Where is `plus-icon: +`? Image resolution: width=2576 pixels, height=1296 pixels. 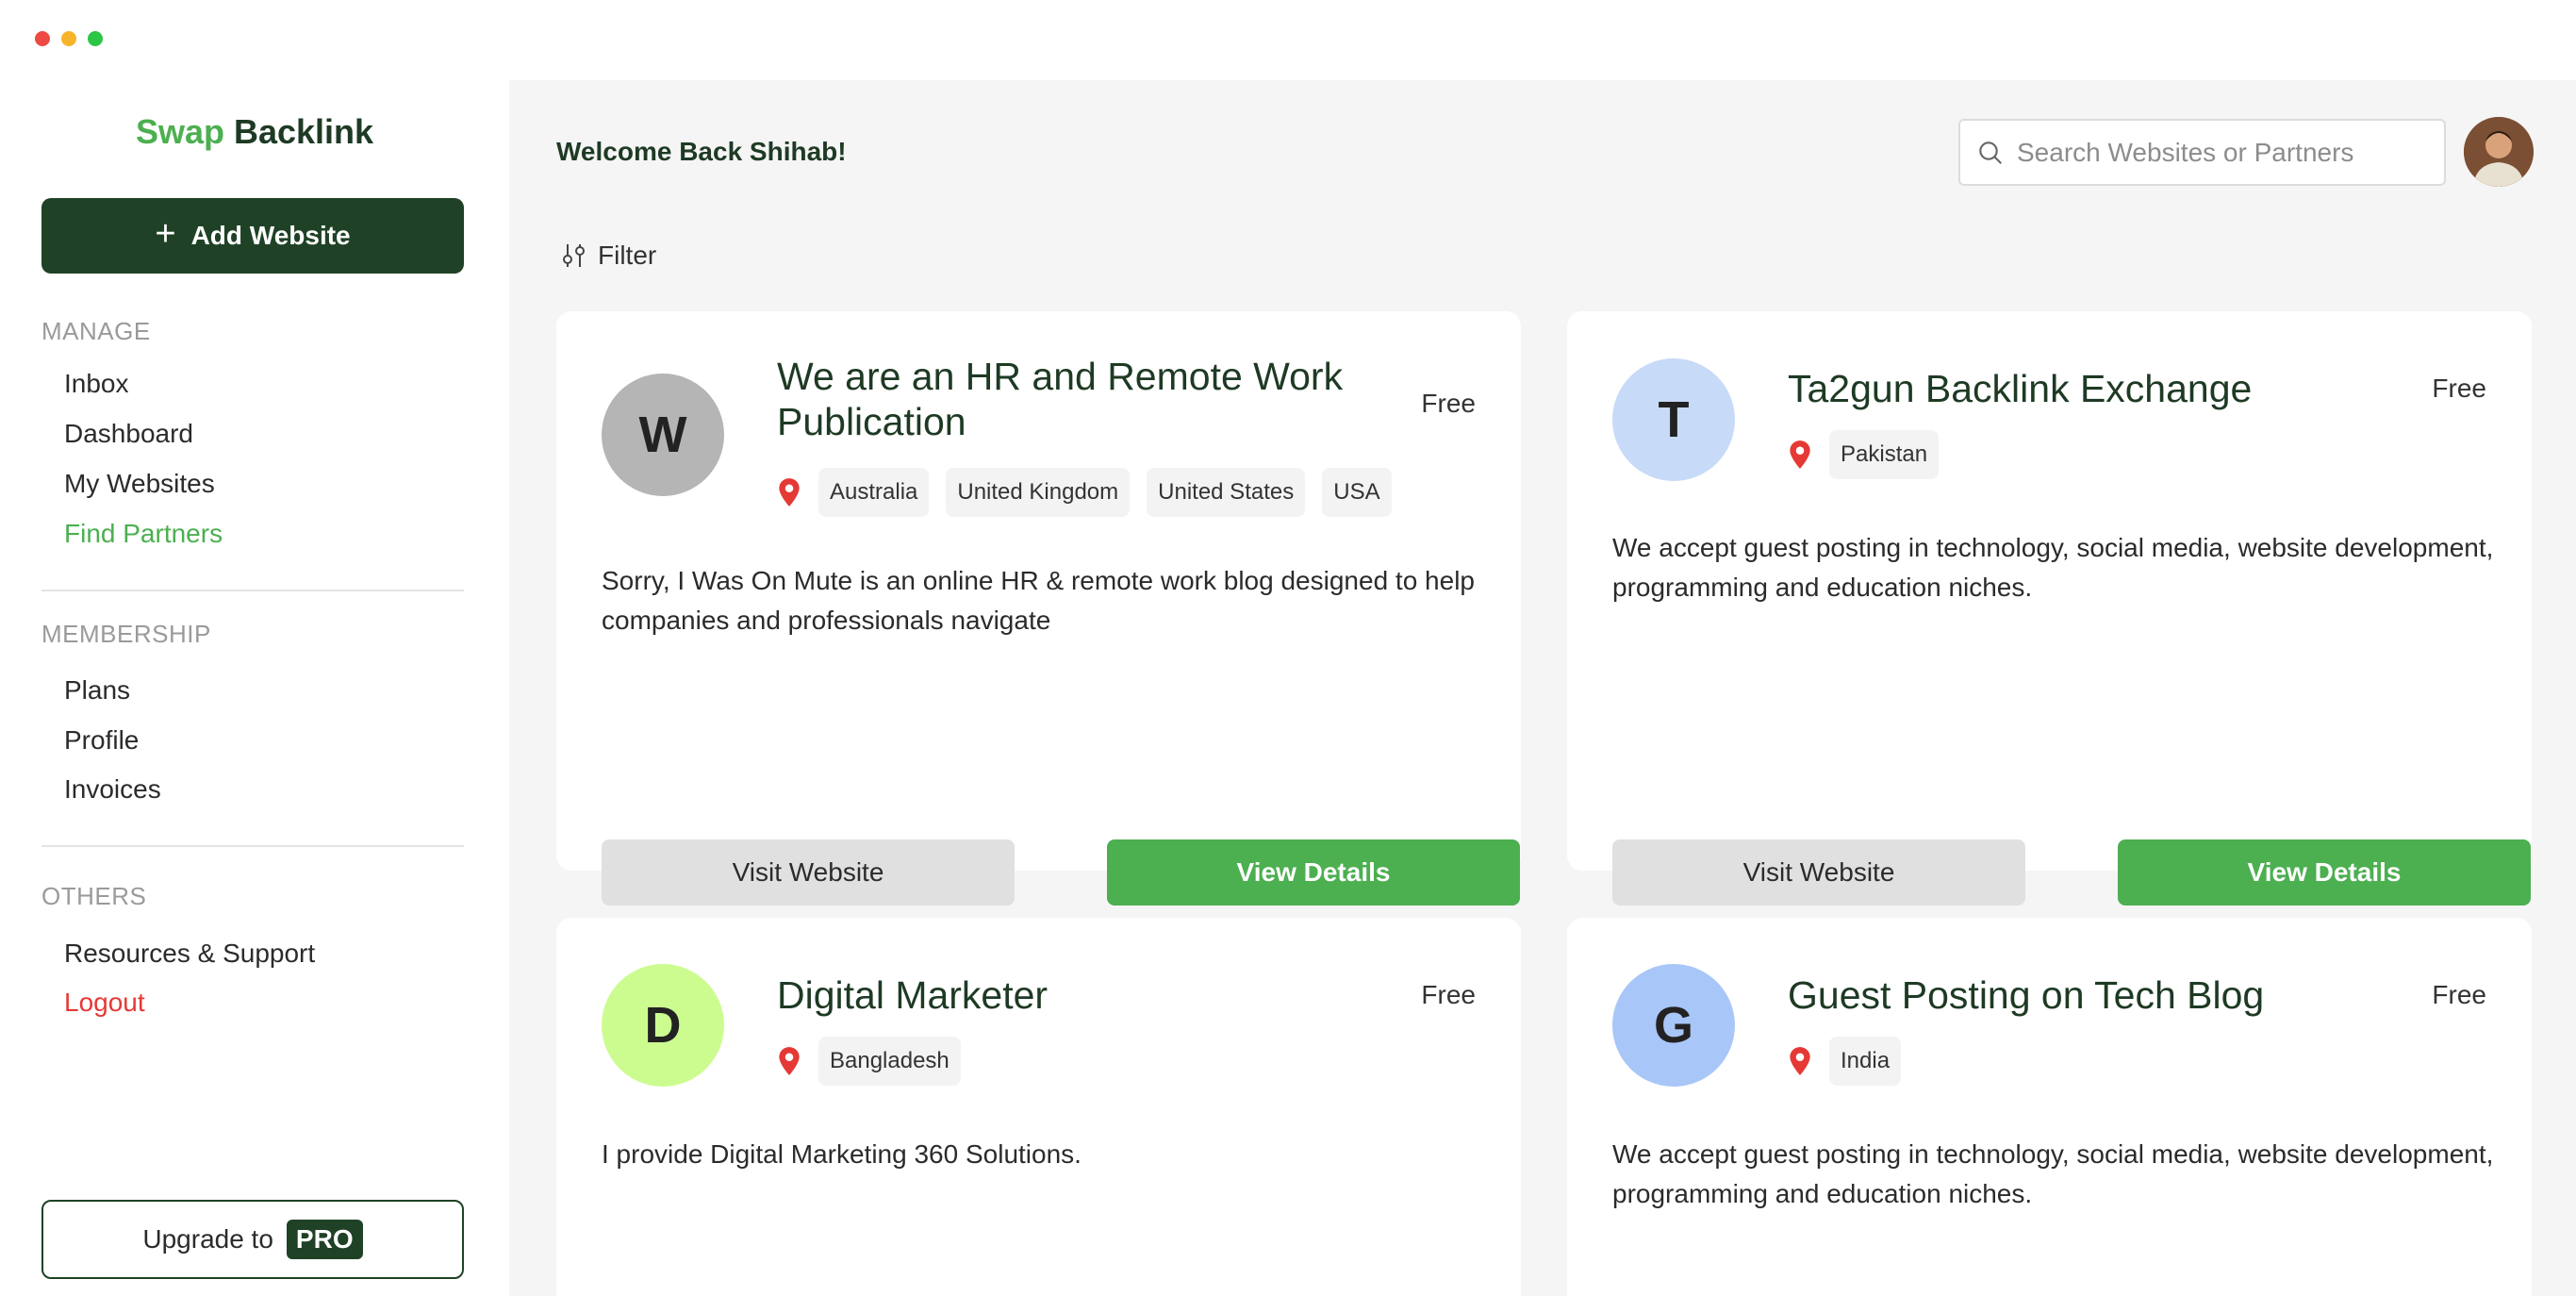 plus-icon: + is located at coordinates (165, 234).